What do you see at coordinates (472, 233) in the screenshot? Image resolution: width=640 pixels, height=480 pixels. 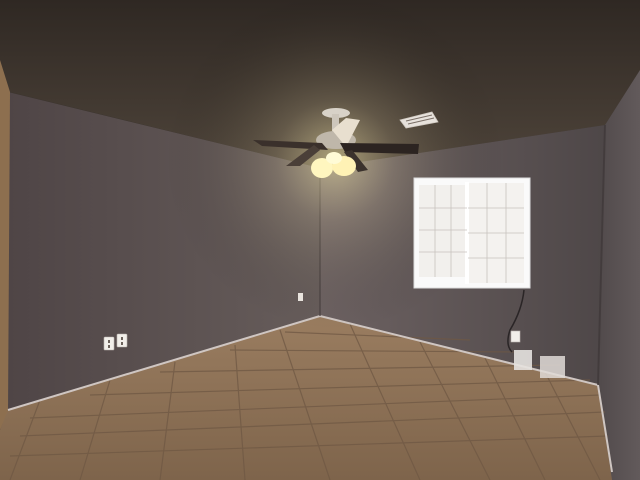 I see `window` at bounding box center [472, 233].